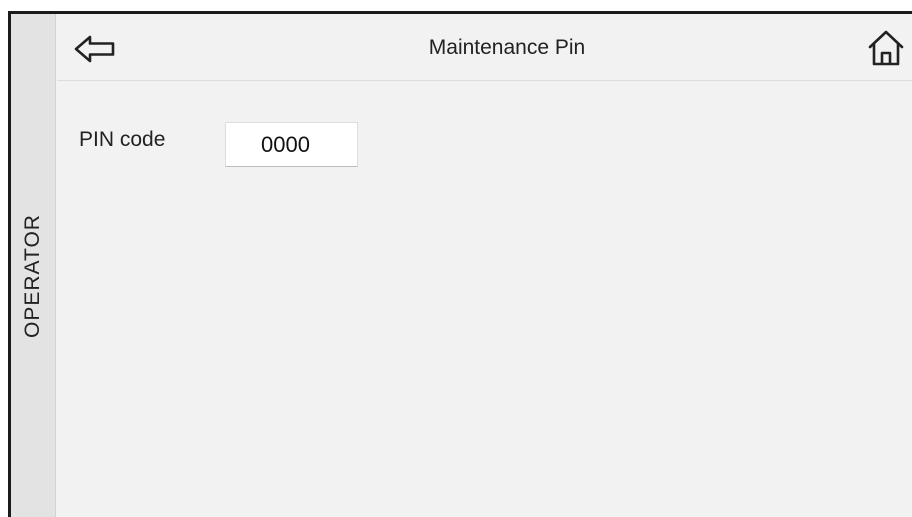  I want to click on page-title: Maintenance Pin, so click(507, 47).